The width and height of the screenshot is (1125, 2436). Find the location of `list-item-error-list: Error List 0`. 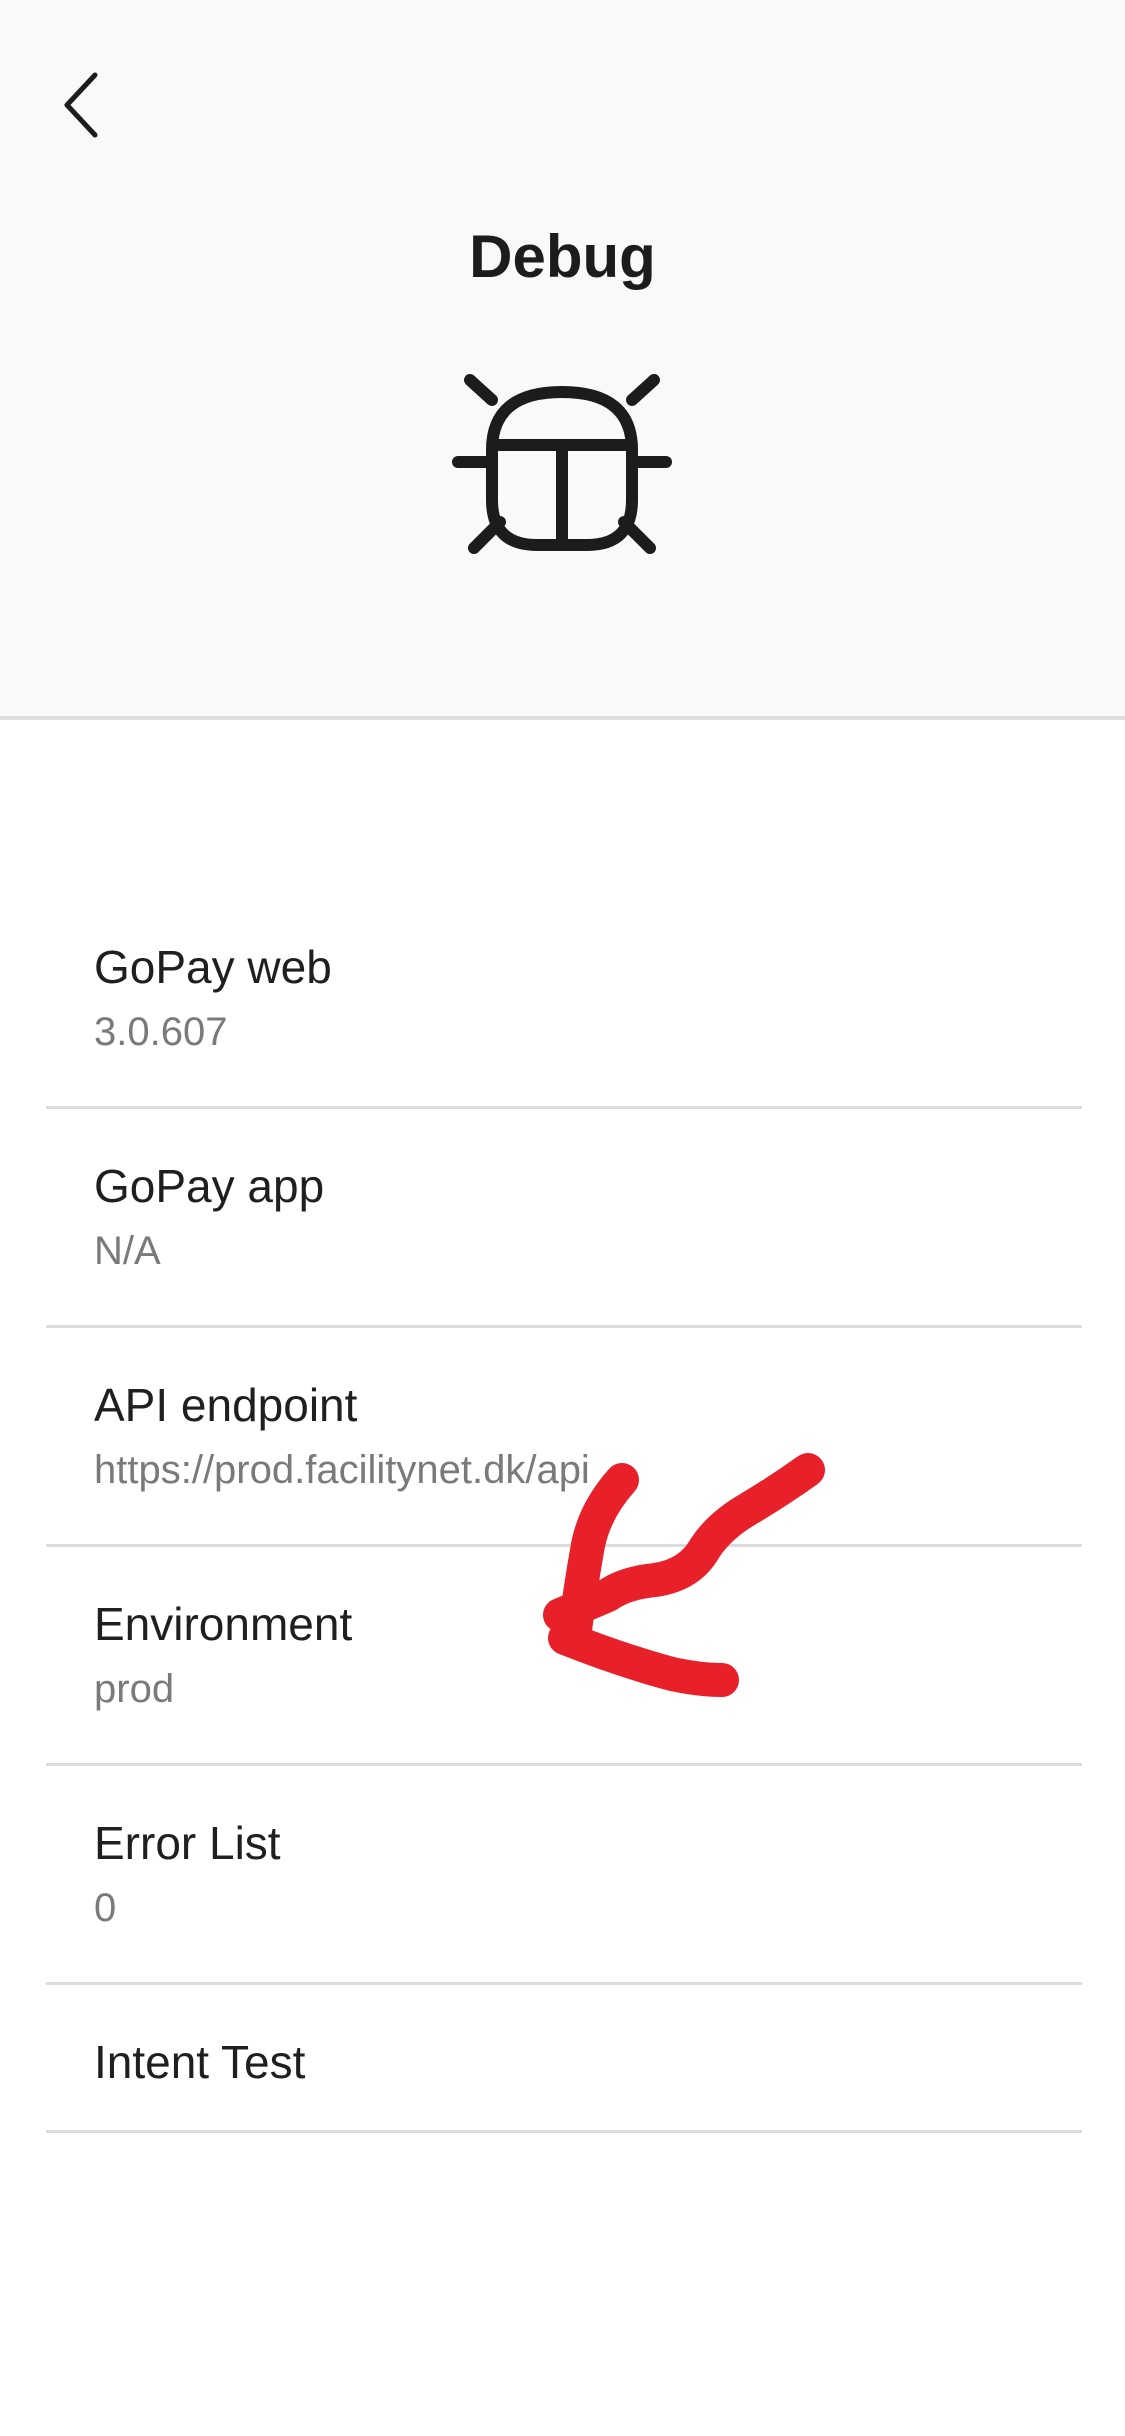

list-item-error-list: Error List 0 is located at coordinates (564, 1875).